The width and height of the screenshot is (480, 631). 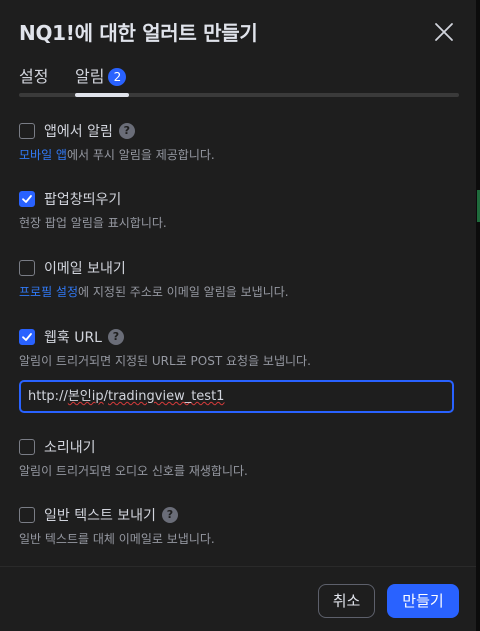 What do you see at coordinates (133, 471) in the screenshot?
I see `sound-desc: 알림이 트리거되면 오디오 신호를 재생합니다.` at bounding box center [133, 471].